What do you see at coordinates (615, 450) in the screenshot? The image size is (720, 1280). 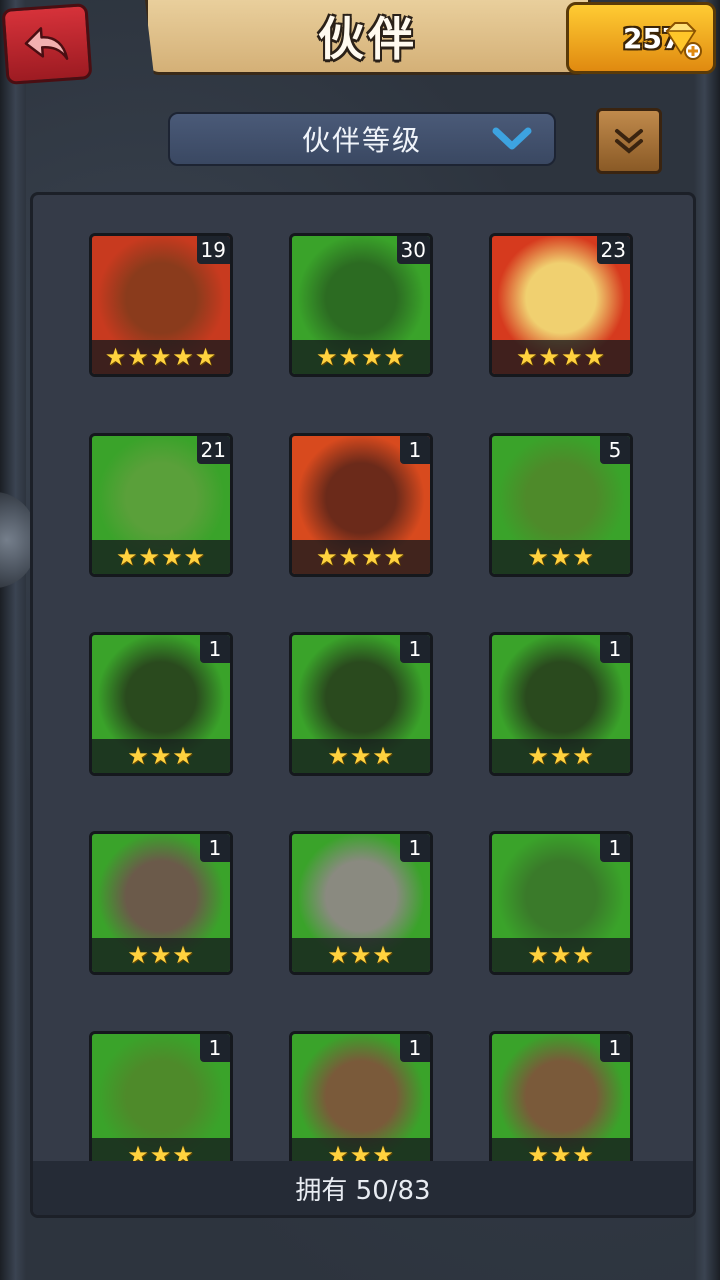 I see `companion-level: 5` at bounding box center [615, 450].